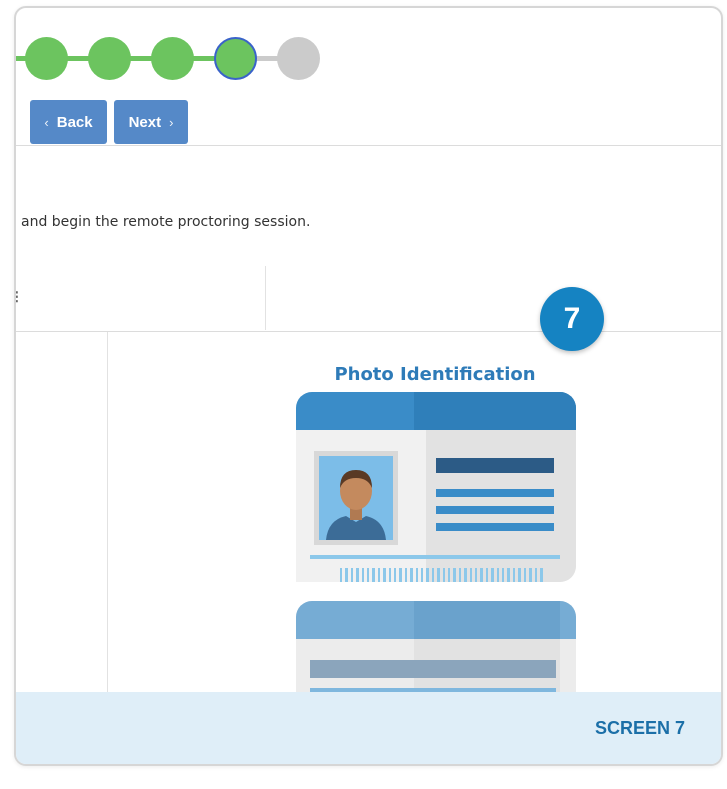  What do you see at coordinates (265, 298) in the screenshot?
I see `divider-vertical-upper` at bounding box center [265, 298].